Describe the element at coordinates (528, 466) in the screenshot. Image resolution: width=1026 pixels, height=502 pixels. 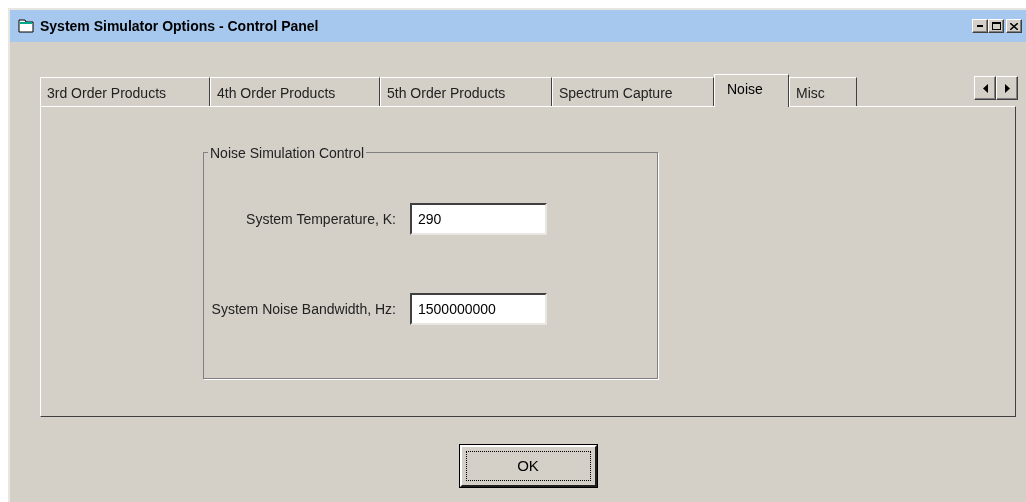
I see `ok-button: OK` at that location.